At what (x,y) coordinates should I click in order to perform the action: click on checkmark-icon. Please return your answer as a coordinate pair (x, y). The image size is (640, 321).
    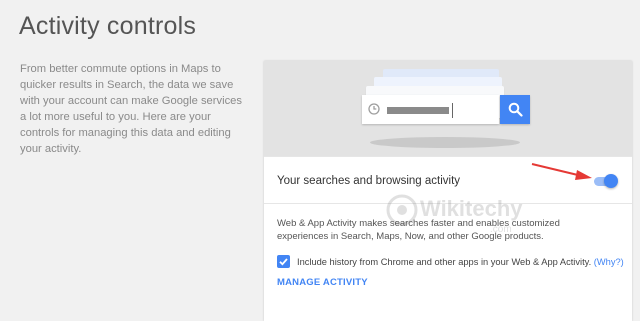
    Looking at the image, I should click on (283, 262).